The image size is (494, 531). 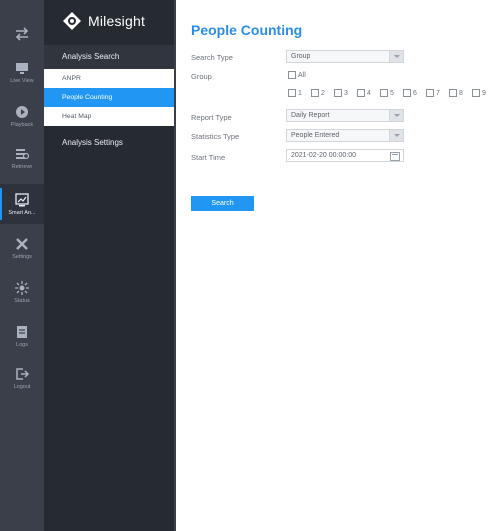 I want to click on group-checkbox-6: 6, so click(x=410, y=93).